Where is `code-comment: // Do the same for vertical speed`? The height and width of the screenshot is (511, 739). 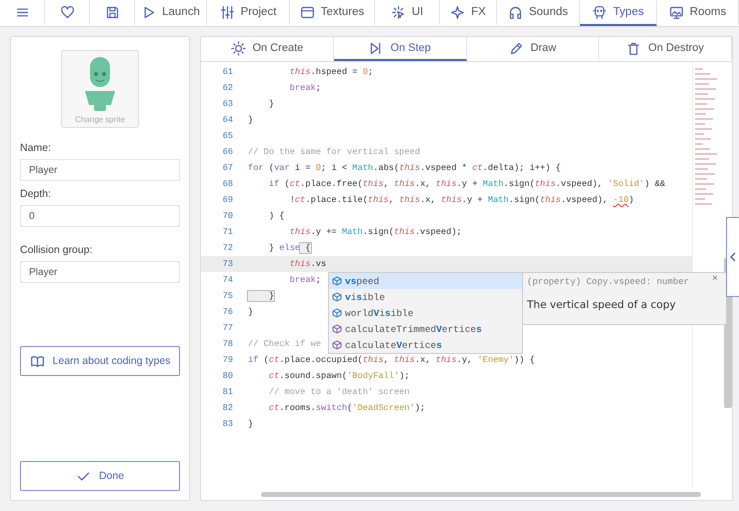
code-comment: // Do the same for vertical speed is located at coordinates (334, 152).